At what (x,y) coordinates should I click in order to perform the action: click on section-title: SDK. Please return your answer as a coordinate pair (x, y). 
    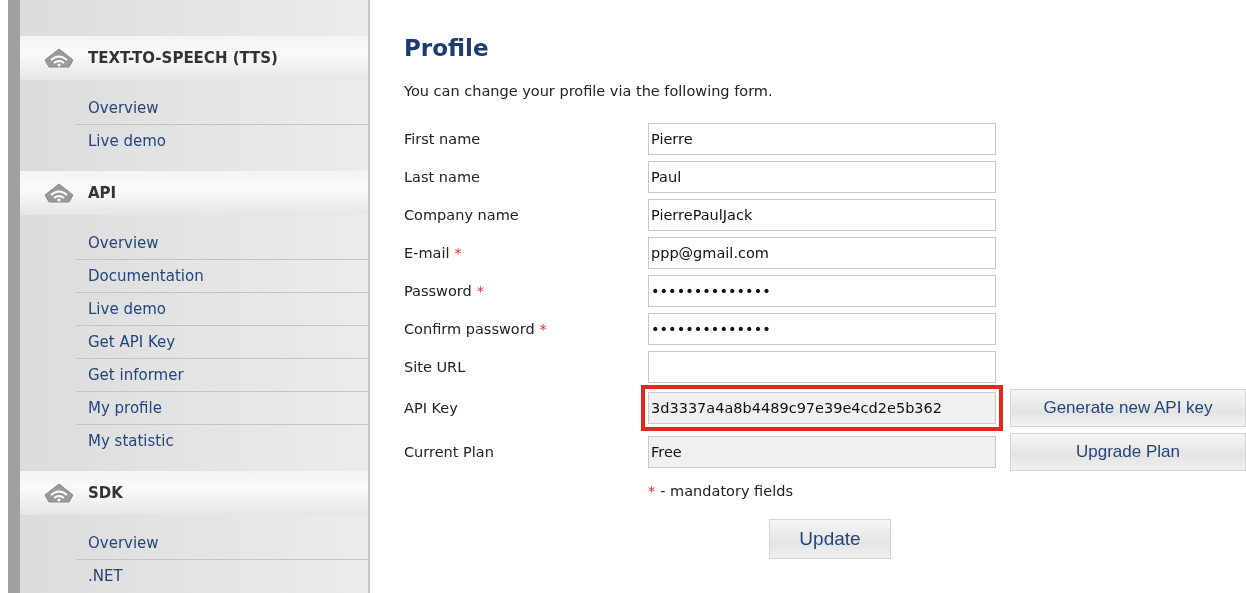
    Looking at the image, I should click on (105, 493).